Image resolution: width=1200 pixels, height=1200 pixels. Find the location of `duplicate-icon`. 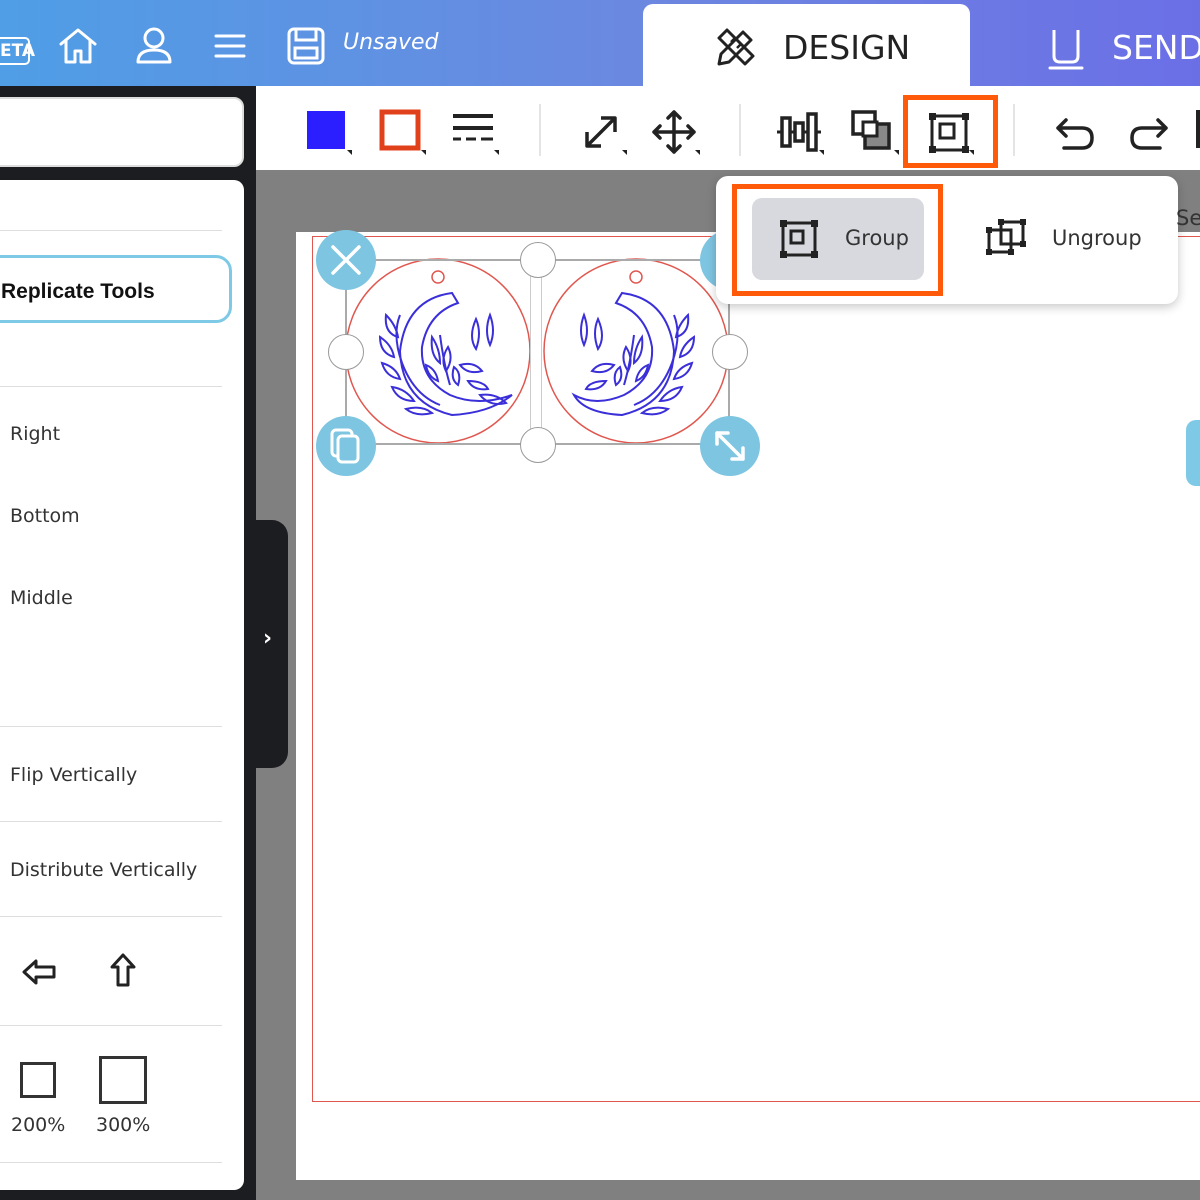

duplicate-icon is located at coordinates (345, 446).